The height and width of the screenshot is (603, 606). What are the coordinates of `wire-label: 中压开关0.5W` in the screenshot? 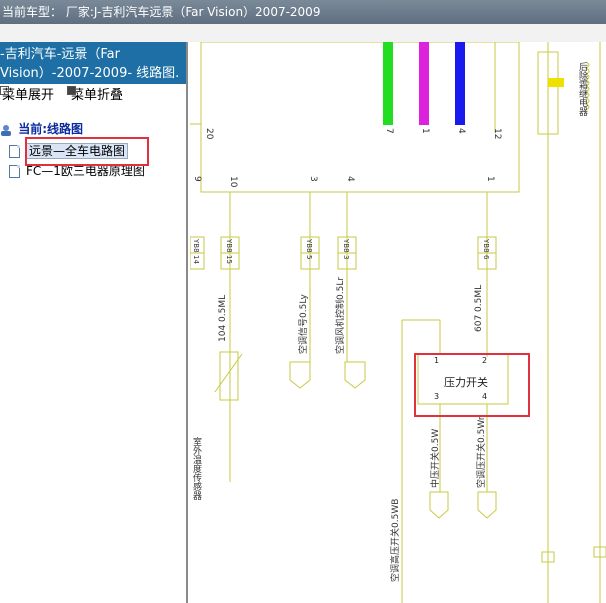 It's located at (436, 458).